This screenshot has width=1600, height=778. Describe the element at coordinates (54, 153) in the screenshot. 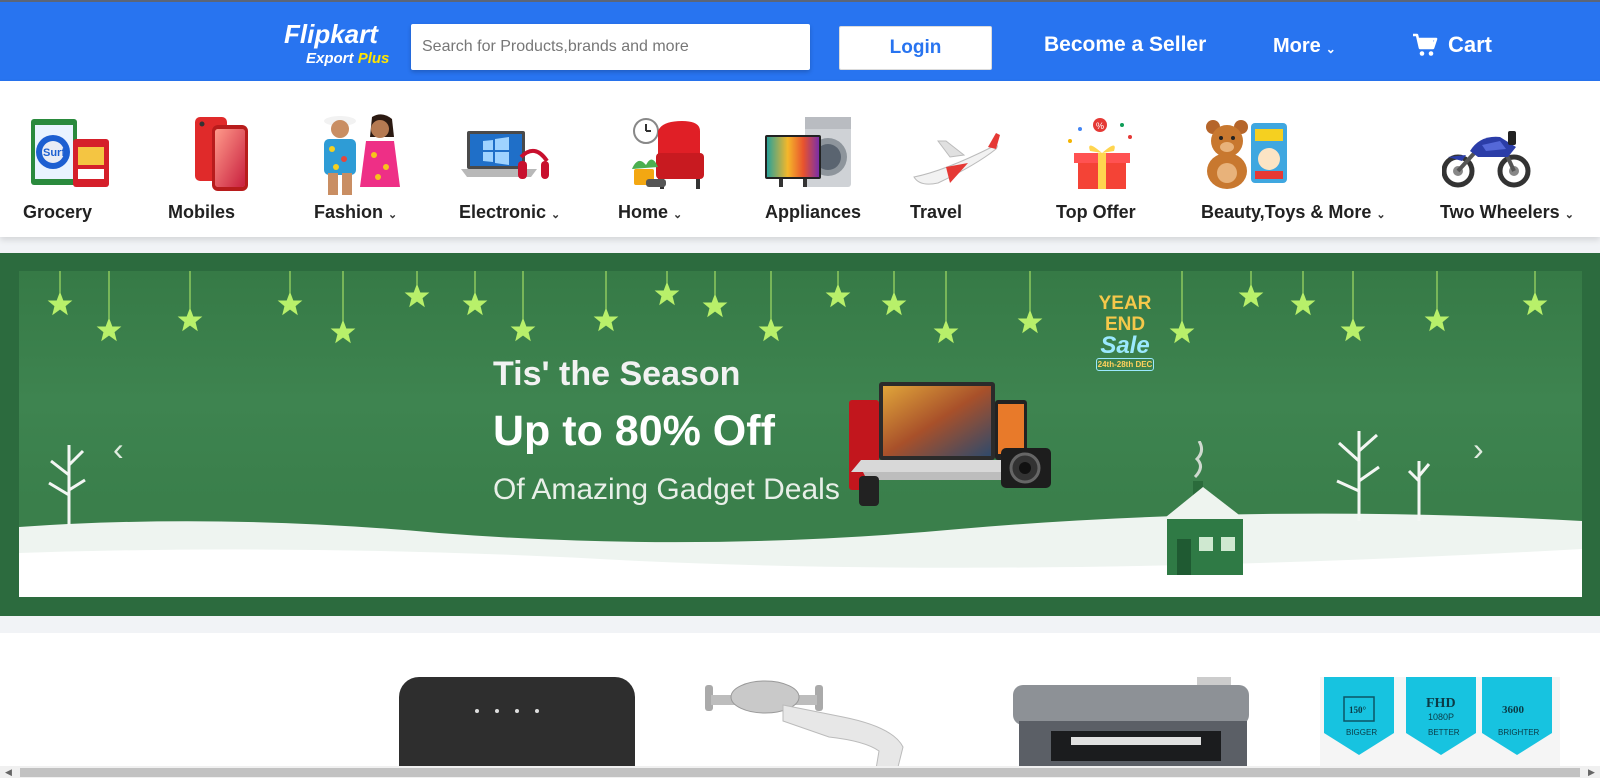

I see `svg-text: Surf` at that location.